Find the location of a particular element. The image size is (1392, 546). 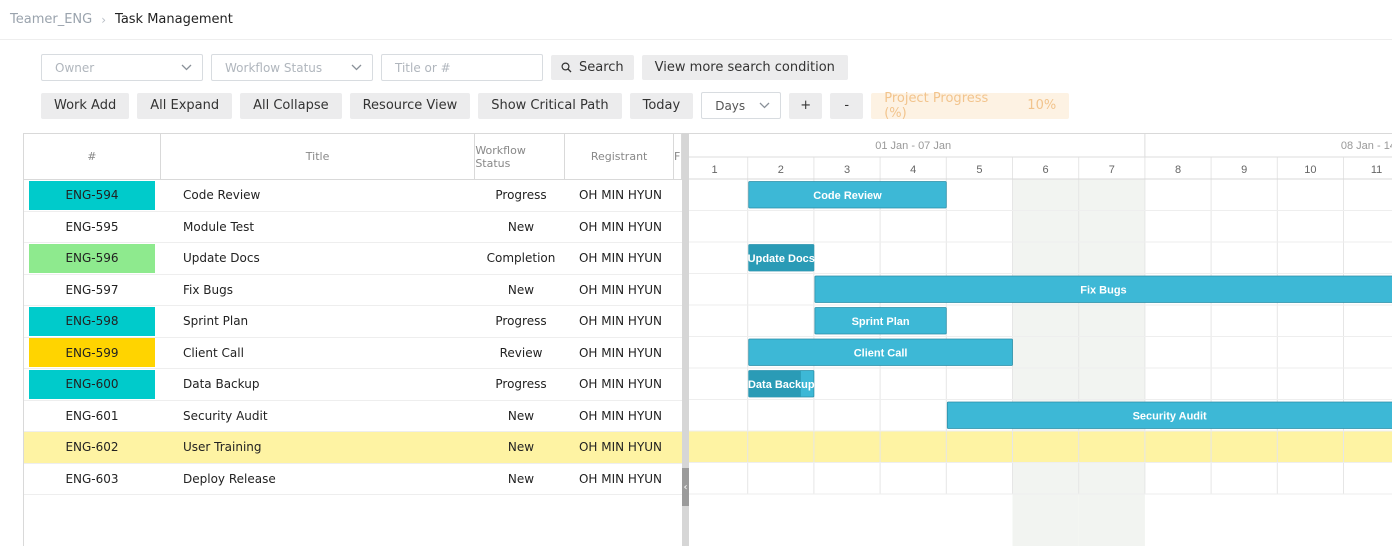

collapse-left-icon: ‹ is located at coordinates (685, 487).